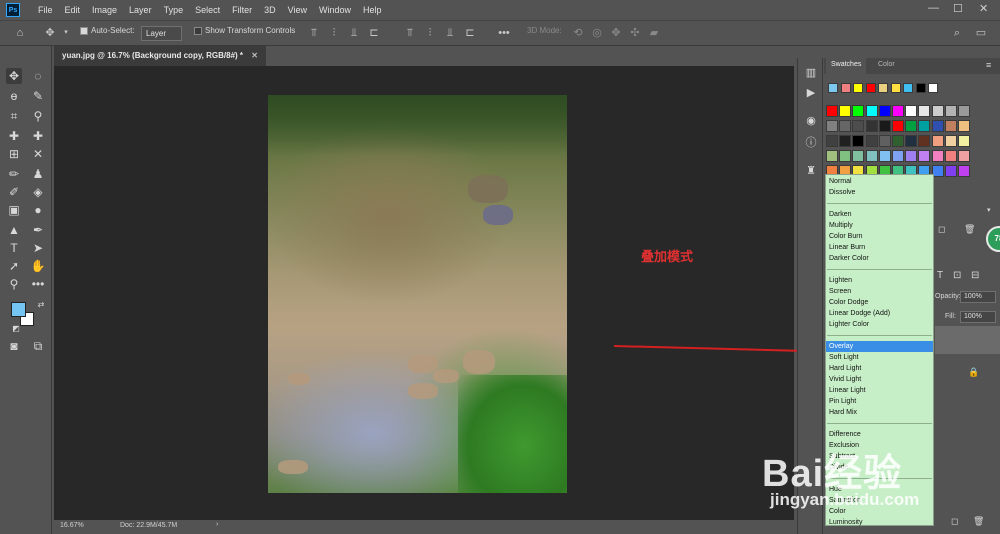  Describe the element at coordinates (578, 33) in the screenshot. I see `3d-orbit-icon: ⟲` at that location.